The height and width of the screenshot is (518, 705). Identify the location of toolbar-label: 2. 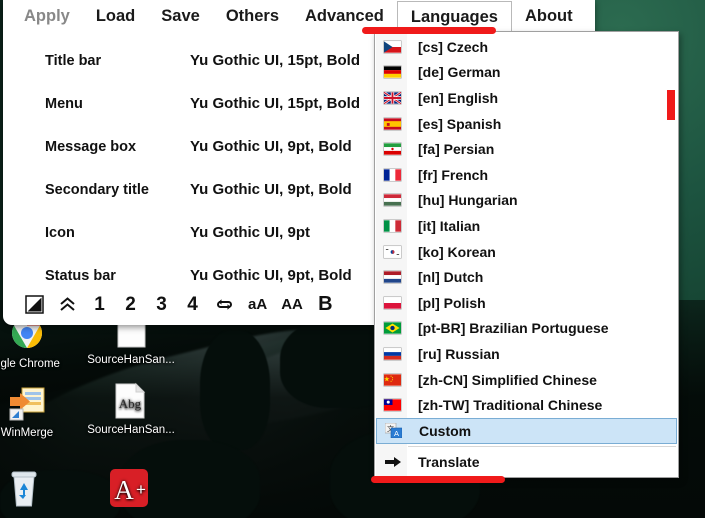
(130, 304).